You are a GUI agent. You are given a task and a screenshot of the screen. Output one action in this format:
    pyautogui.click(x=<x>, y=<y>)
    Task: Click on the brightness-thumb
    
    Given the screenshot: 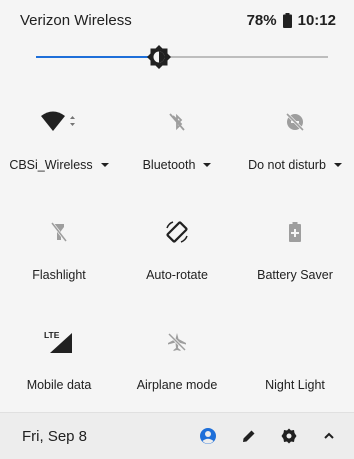 What is the action you would take?
    pyautogui.click(x=159, y=57)
    